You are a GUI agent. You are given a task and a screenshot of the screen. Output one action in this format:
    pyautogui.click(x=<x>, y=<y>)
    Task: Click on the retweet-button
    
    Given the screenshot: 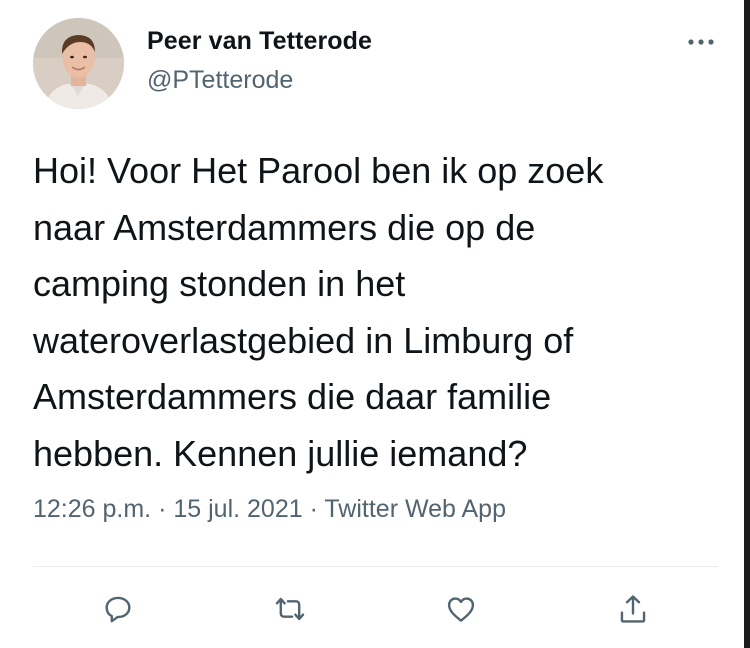 What is the action you would take?
    pyautogui.click(x=290, y=609)
    